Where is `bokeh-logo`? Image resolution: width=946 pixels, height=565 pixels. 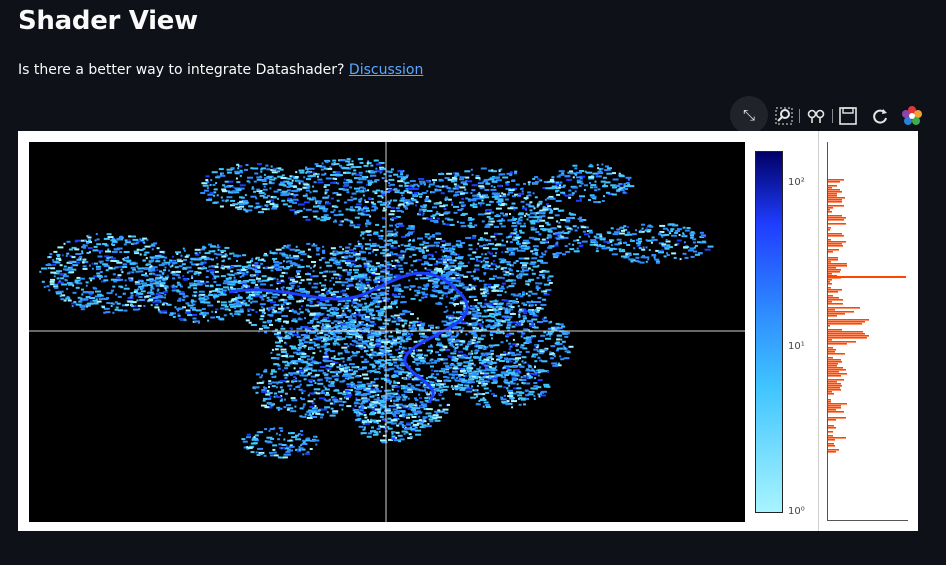
bokeh-logo is located at coordinates (912, 116).